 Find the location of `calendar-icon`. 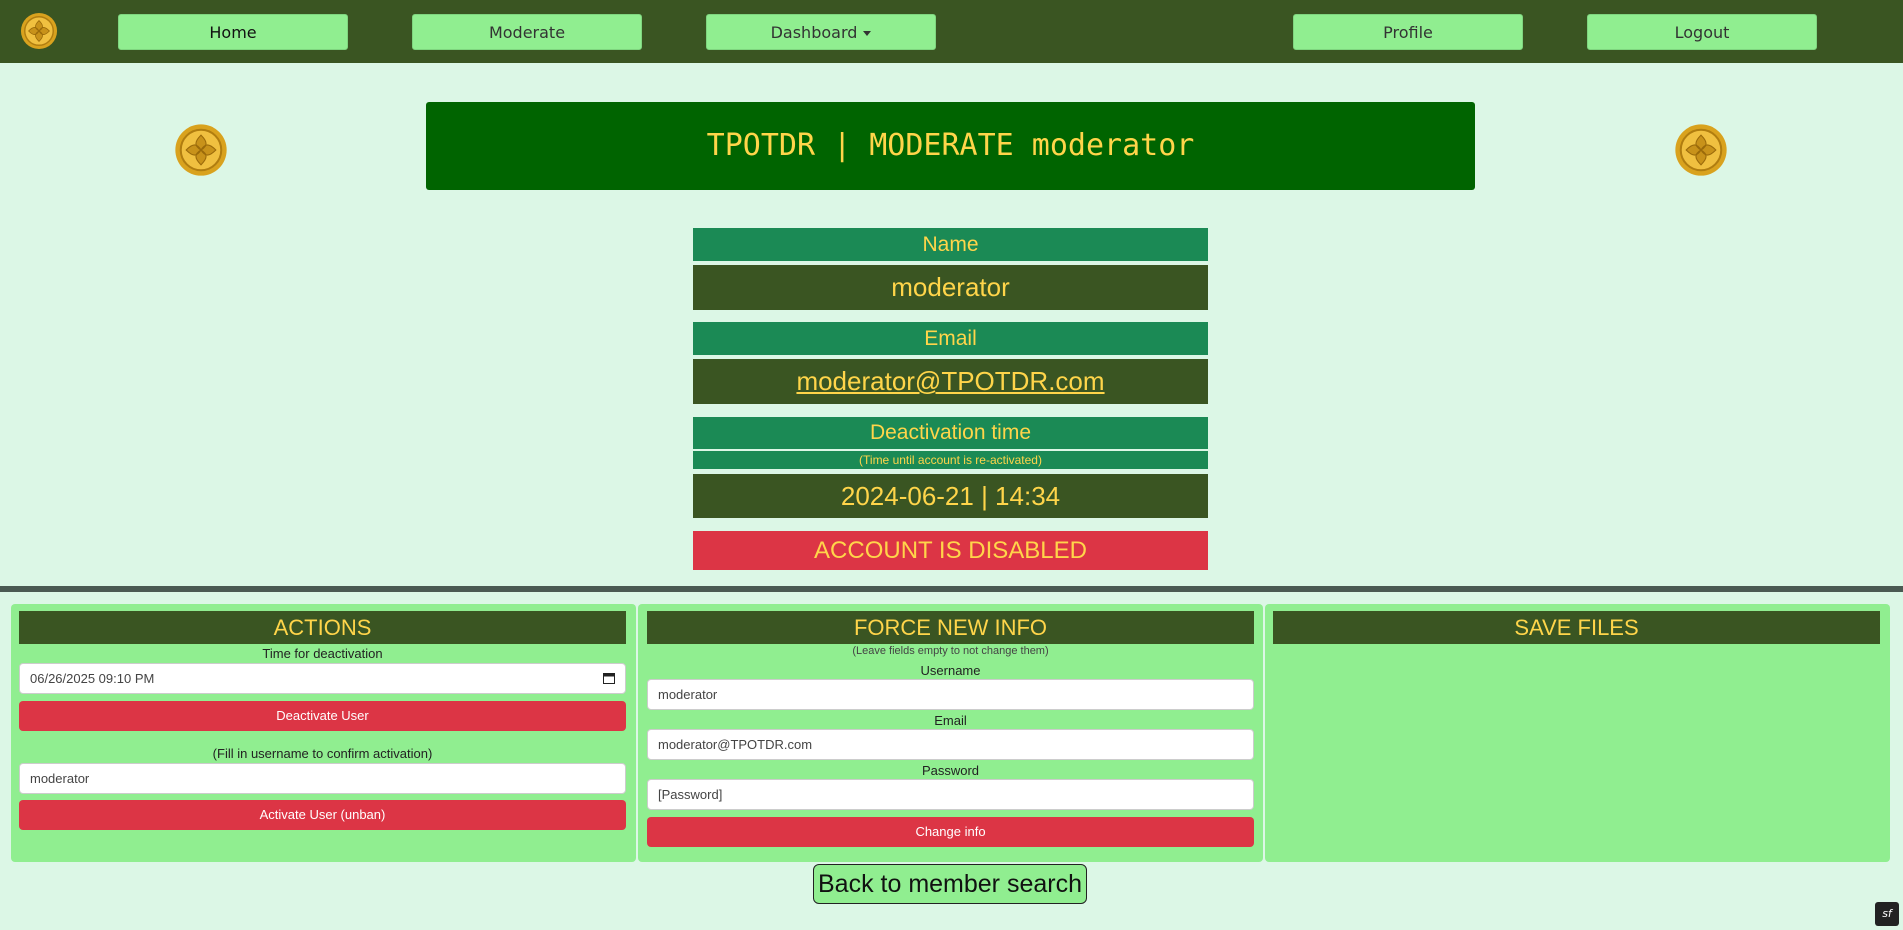

calendar-icon is located at coordinates (609, 678).